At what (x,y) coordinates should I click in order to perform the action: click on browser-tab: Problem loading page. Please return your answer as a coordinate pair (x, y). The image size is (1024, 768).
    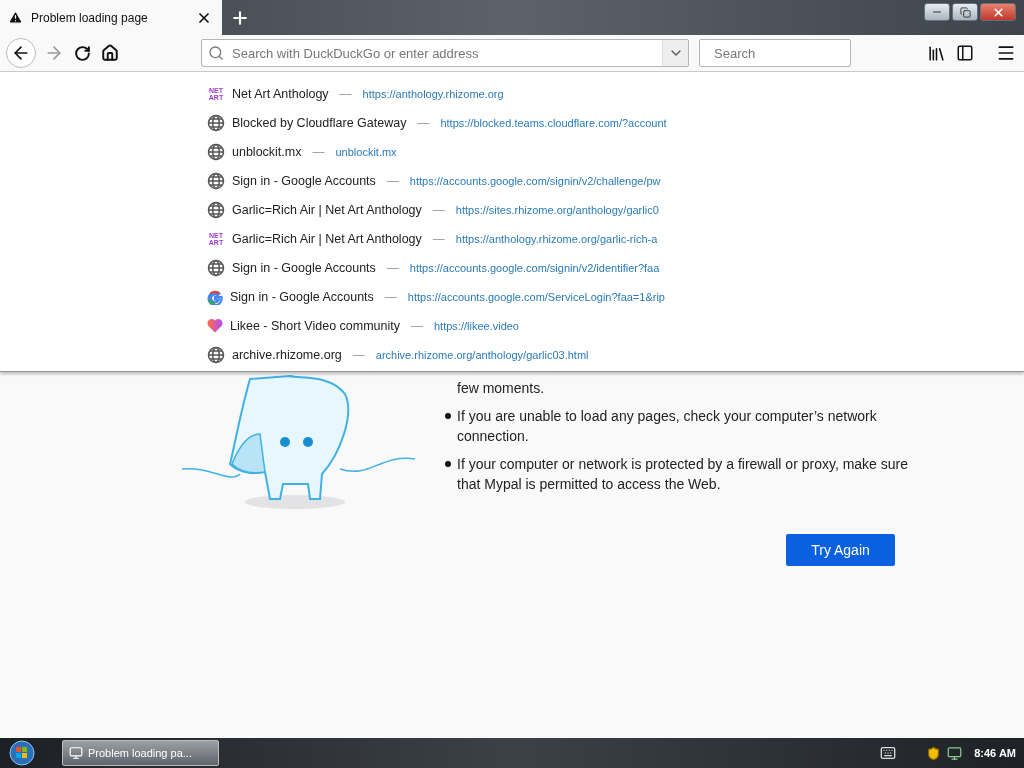
    Looking at the image, I should click on (111, 17).